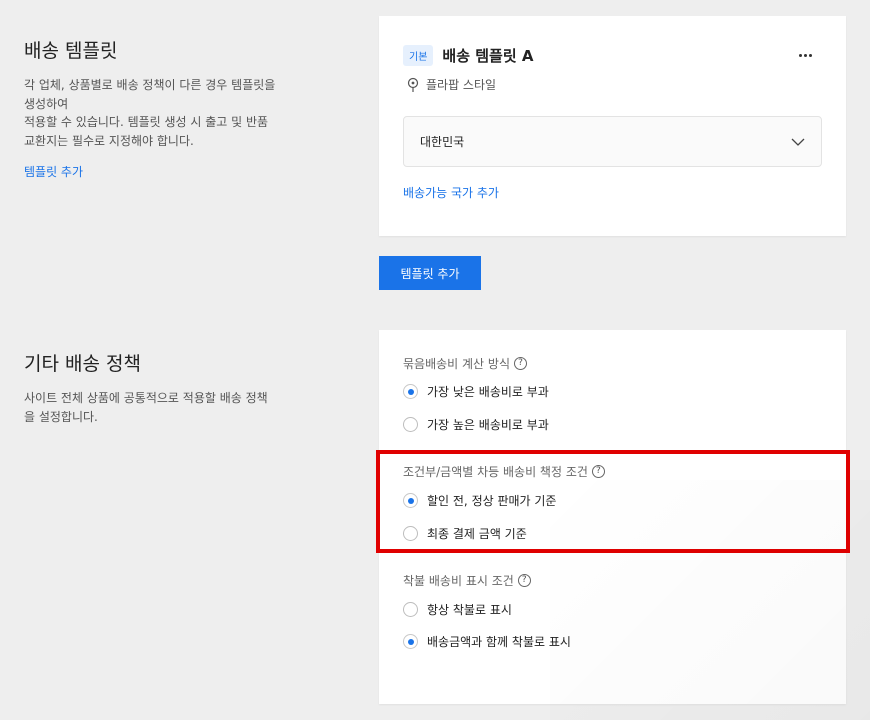 Image resolution: width=870 pixels, height=720 pixels. What do you see at coordinates (146, 122) in the screenshot?
I see `desc-line: 적용할 수 있습니다. 템플릿 생성 시 출고 및 반품` at bounding box center [146, 122].